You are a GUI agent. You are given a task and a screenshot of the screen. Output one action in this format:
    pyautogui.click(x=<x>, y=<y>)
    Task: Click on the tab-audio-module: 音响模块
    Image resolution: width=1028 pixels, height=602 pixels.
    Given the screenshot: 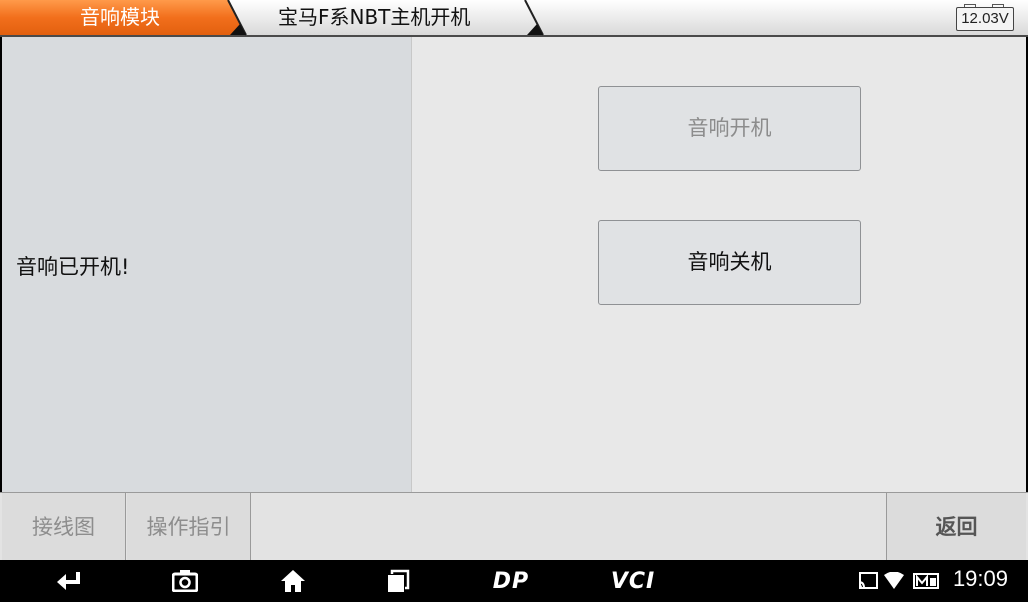 What is the action you would take?
    pyautogui.click(x=120, y=17)
    